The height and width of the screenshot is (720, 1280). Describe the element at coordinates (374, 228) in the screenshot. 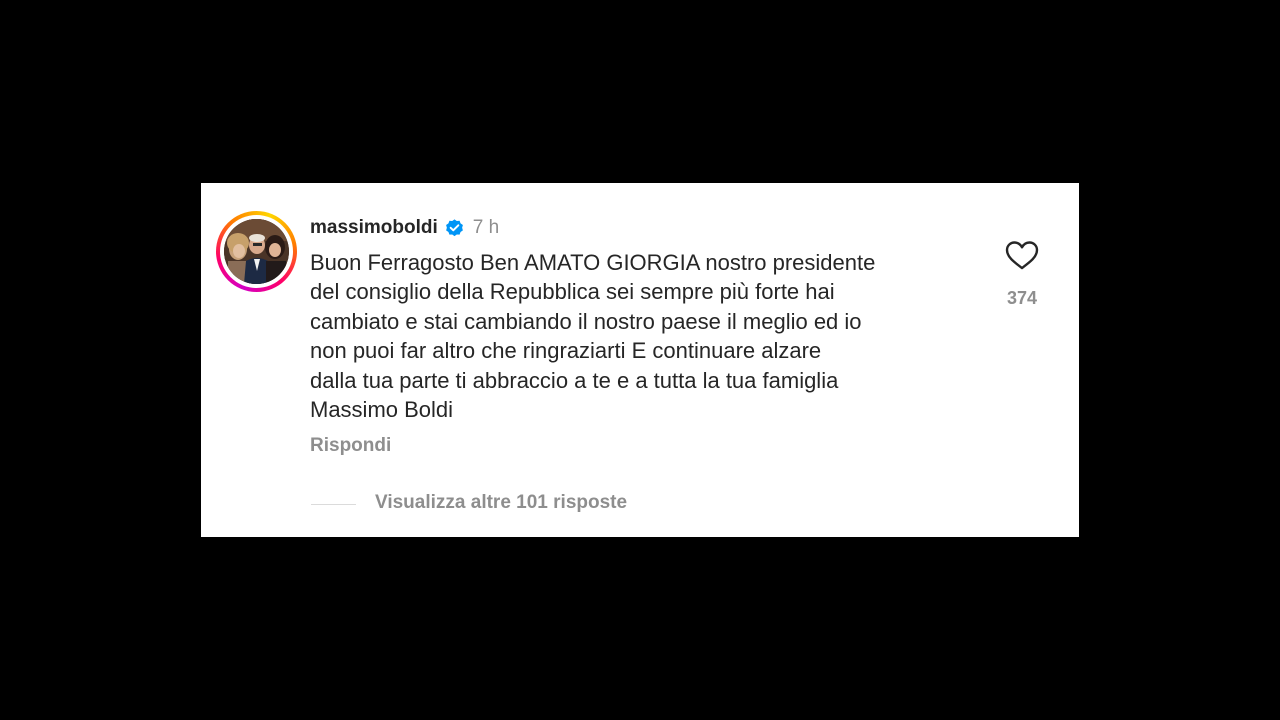

I see `username: massimoboldi` at that location.